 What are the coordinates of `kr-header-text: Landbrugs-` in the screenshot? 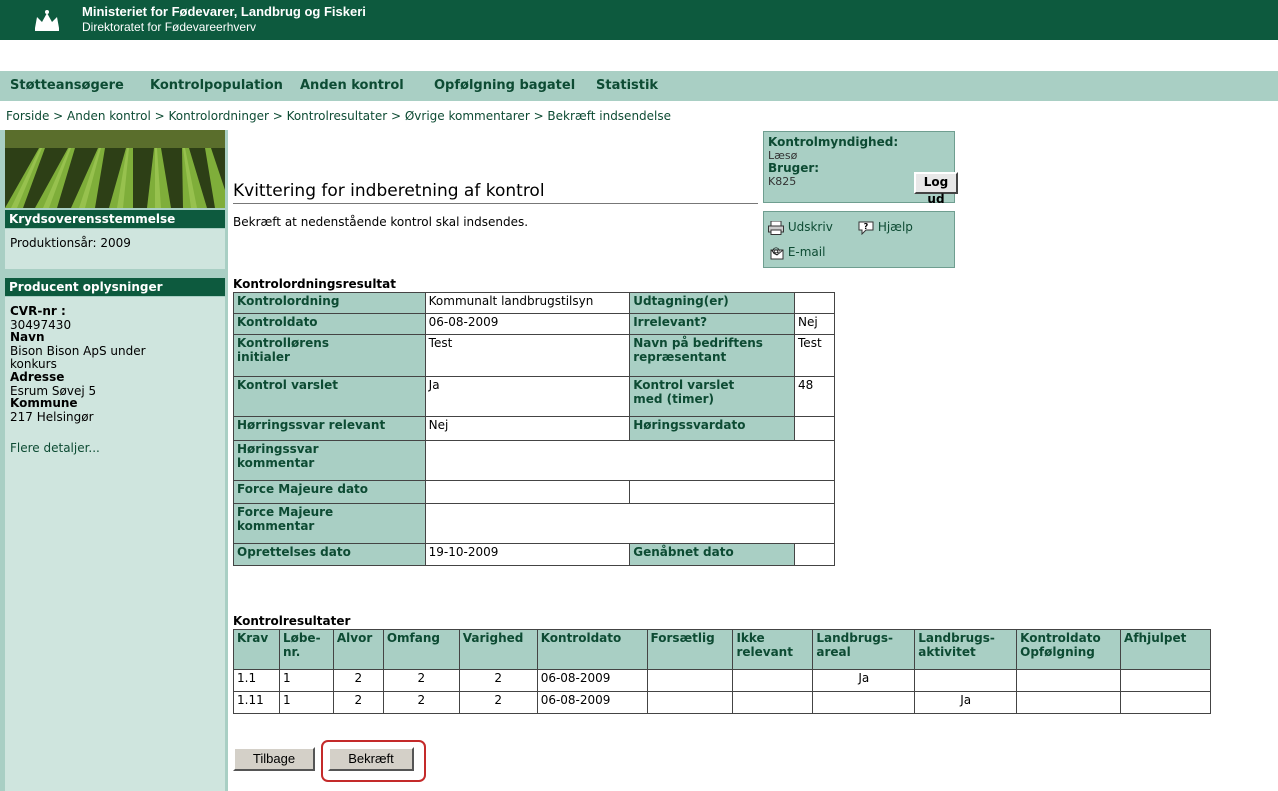 It's located at (854, 638).